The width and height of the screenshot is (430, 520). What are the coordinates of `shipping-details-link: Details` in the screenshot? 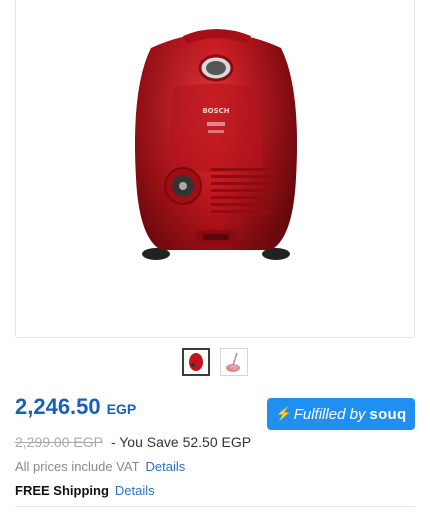 It's located at (135, 490).